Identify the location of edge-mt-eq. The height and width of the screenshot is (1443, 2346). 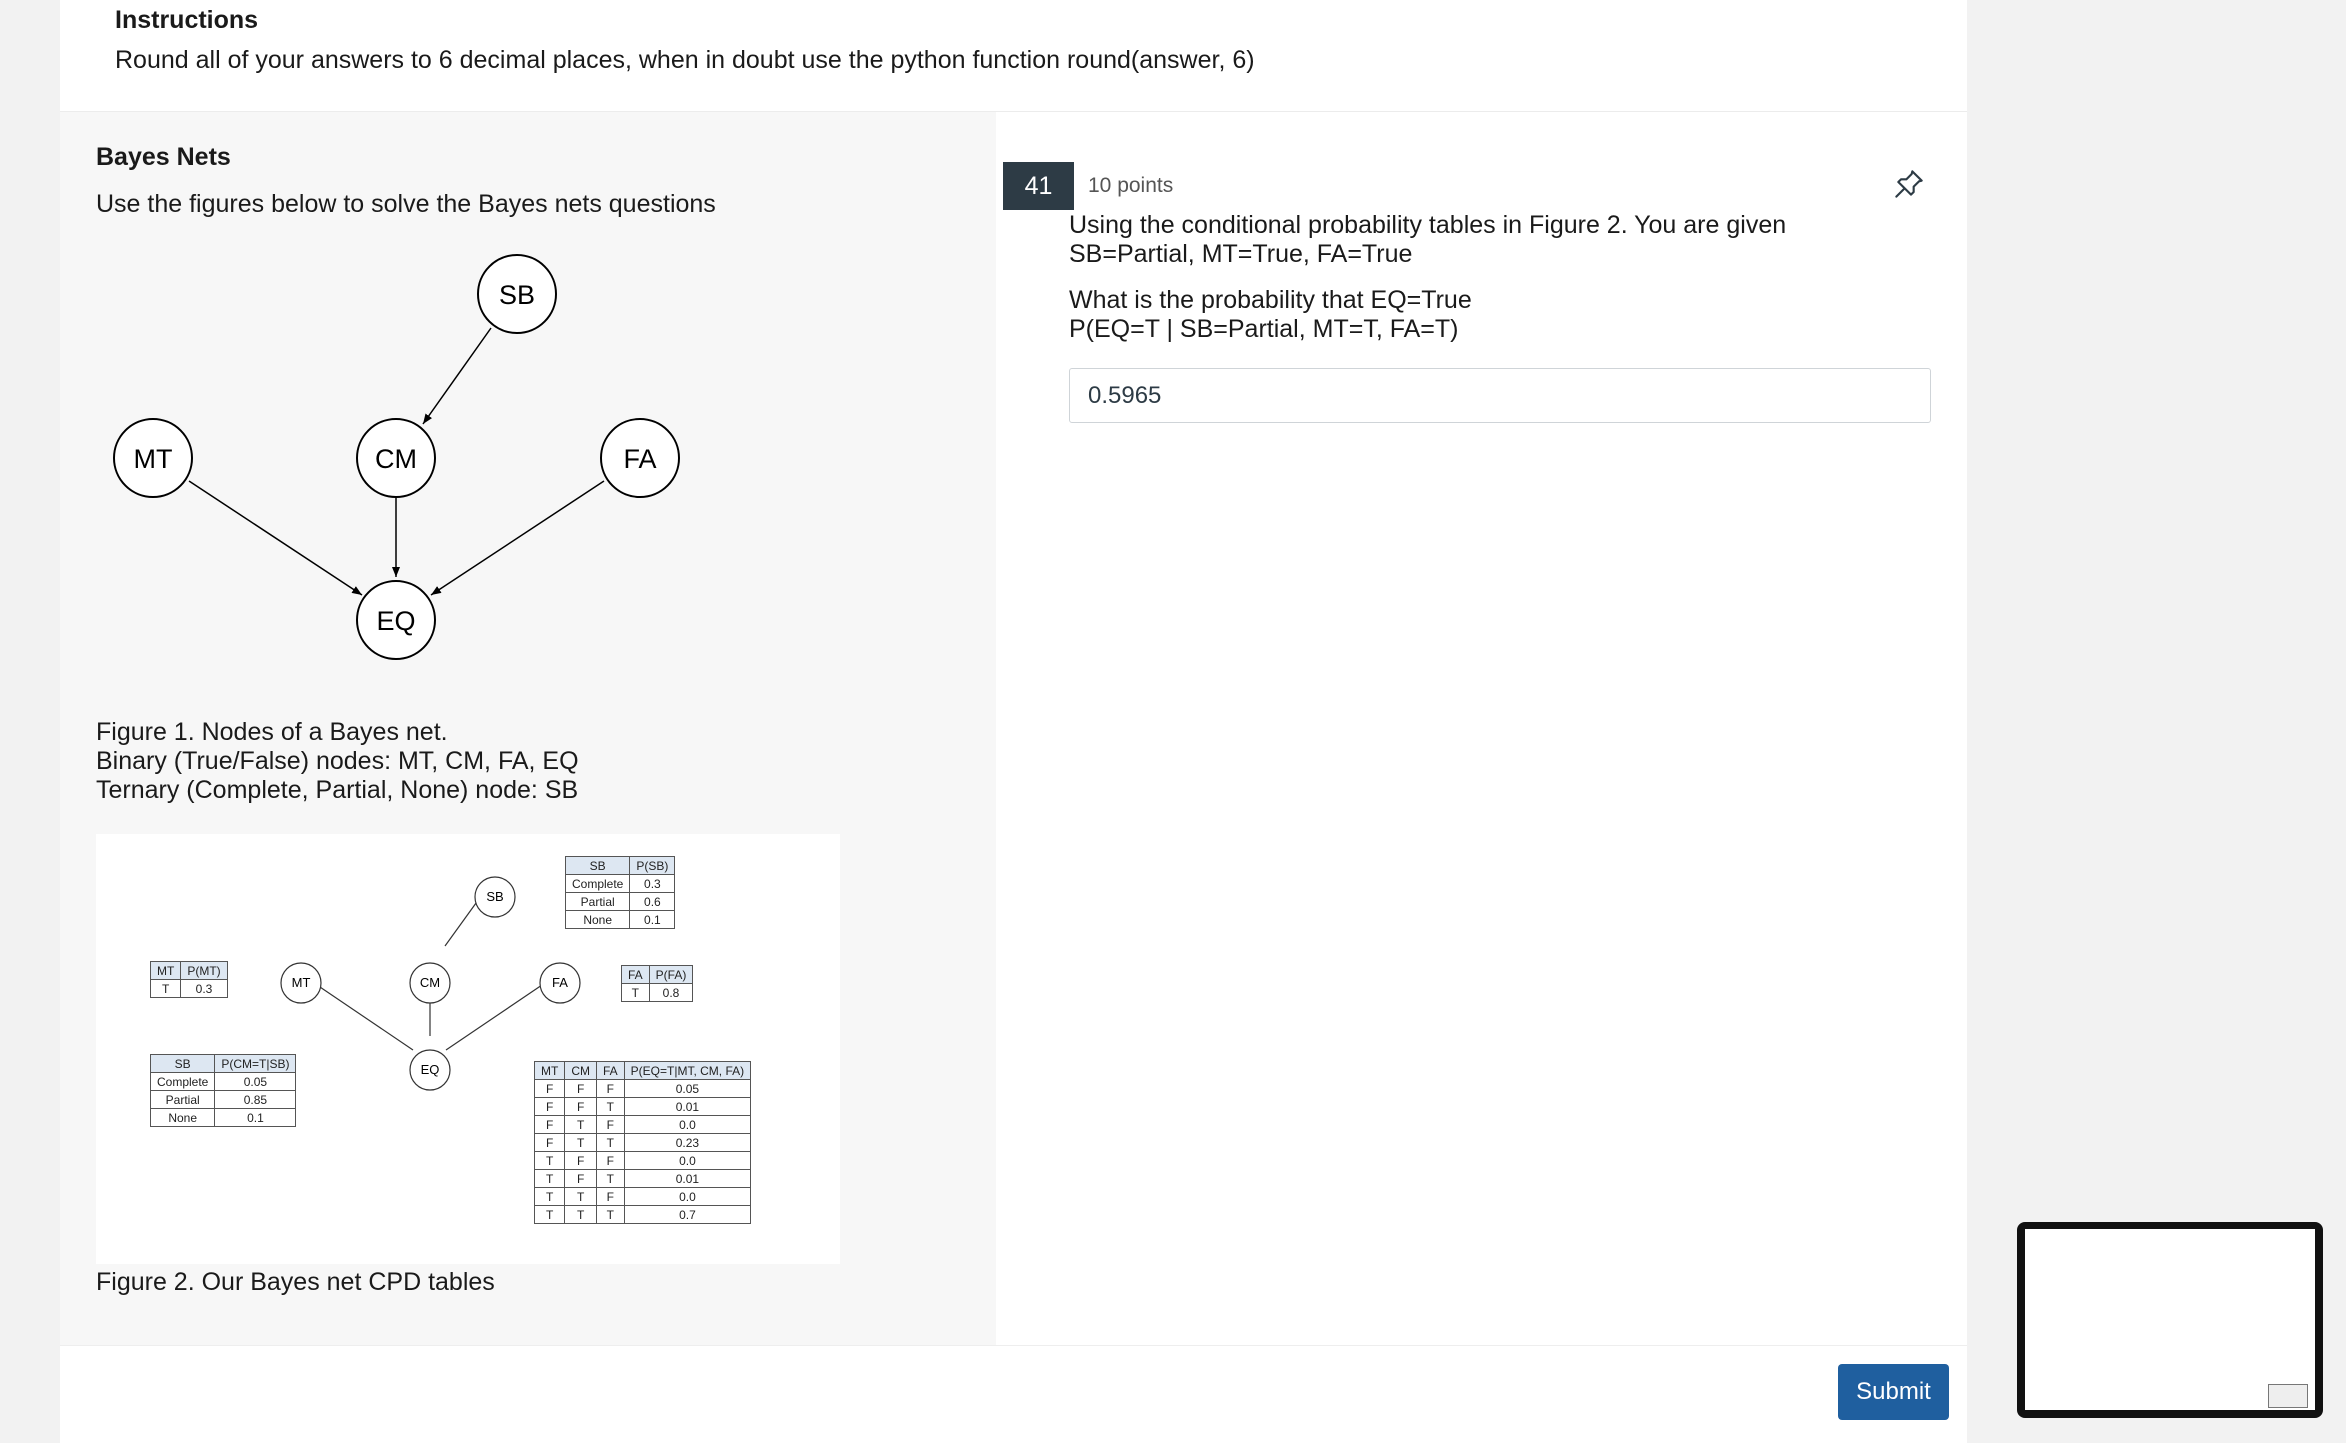
(275, 538).